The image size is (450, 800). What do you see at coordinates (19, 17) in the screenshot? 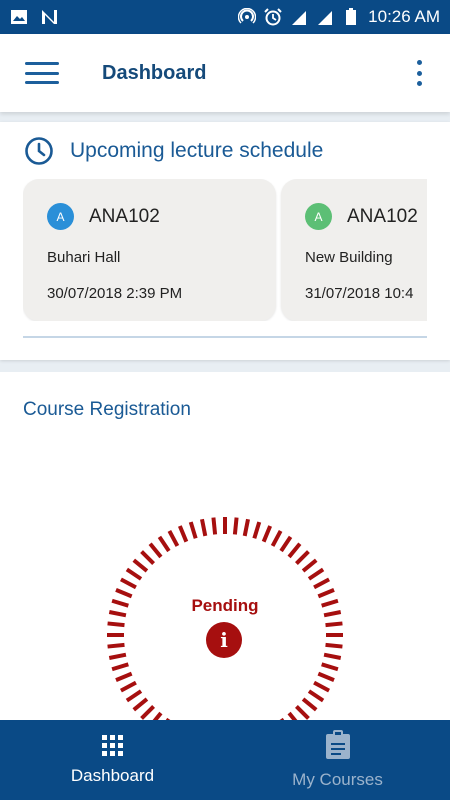
I see `image-icon` at bounding box center [19, 17].